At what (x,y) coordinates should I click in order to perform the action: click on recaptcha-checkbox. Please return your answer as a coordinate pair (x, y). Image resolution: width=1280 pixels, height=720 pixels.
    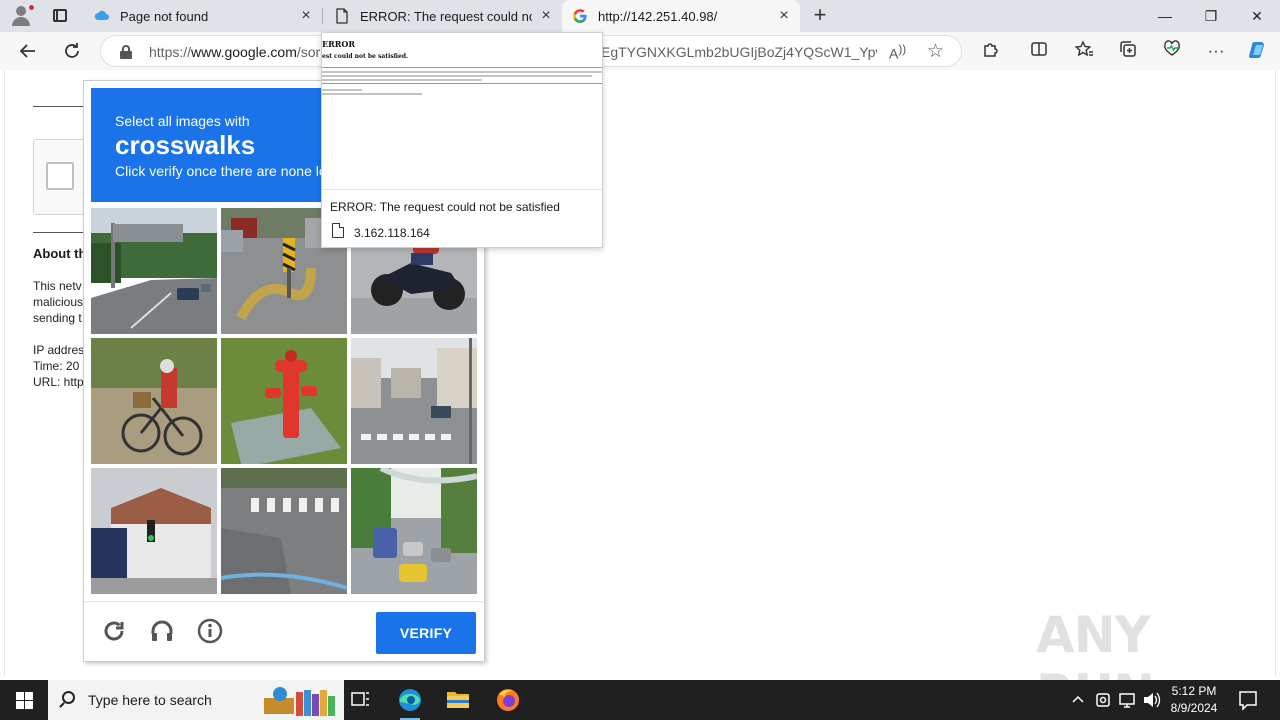
    Looking at the image, I should click on (60, 176).